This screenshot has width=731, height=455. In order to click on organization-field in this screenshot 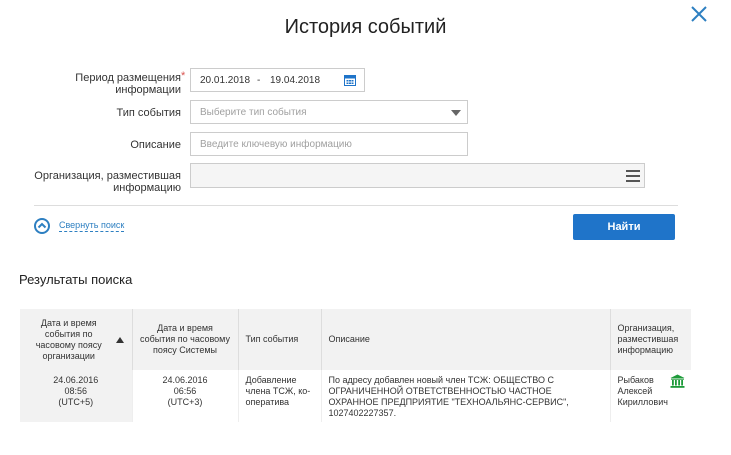, I will do `click(417, 175)`.